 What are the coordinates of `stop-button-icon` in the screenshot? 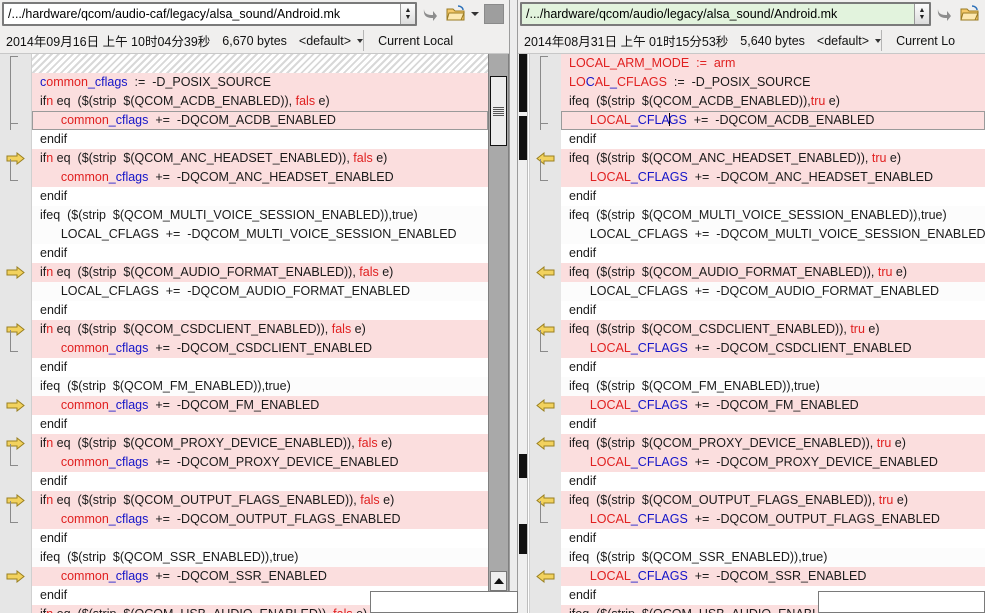 It's located at (494, 14).